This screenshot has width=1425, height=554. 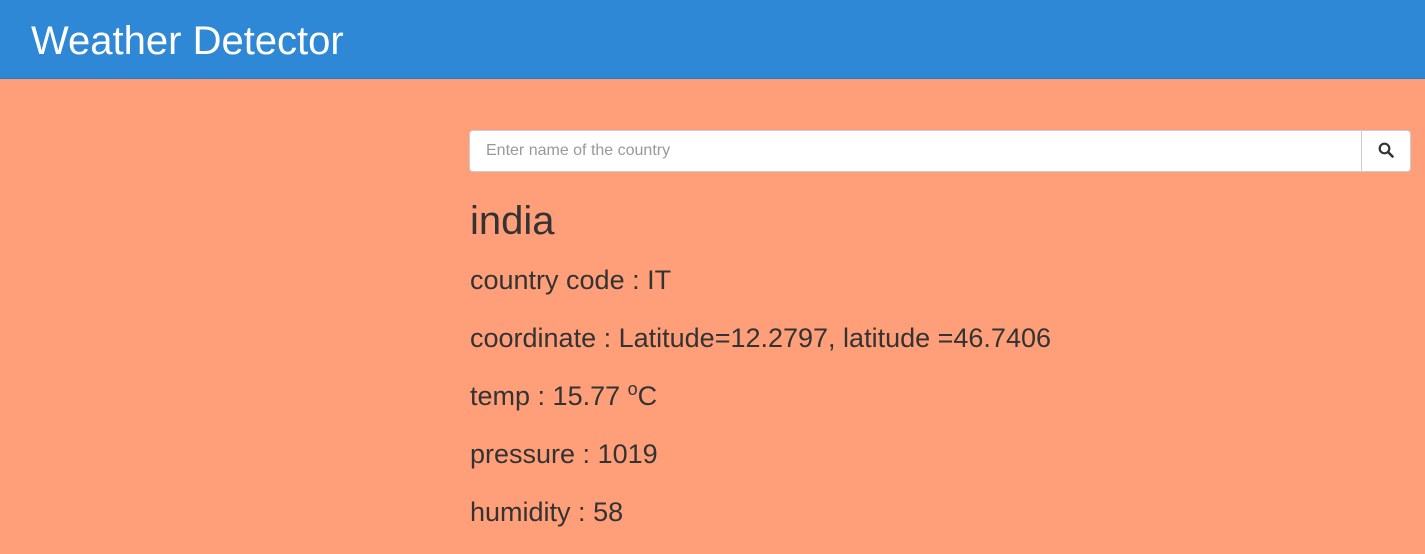 I want to click on country-search-input, so click(x=915, y=151).